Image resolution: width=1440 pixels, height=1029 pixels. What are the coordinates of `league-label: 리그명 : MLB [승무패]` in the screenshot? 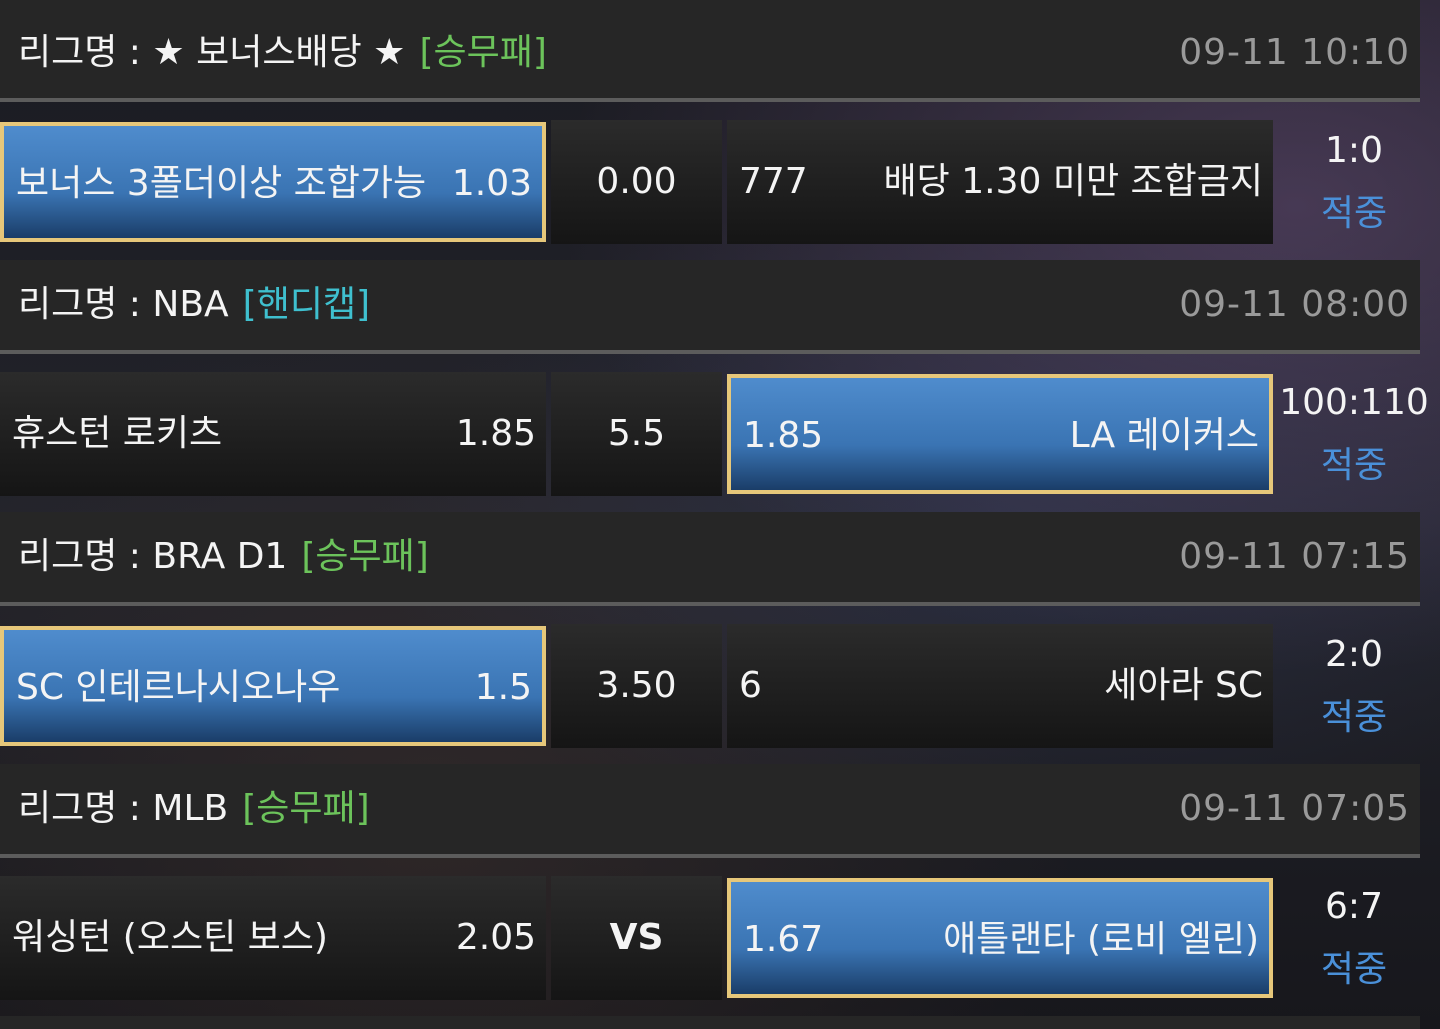 It's located at (194, 809).